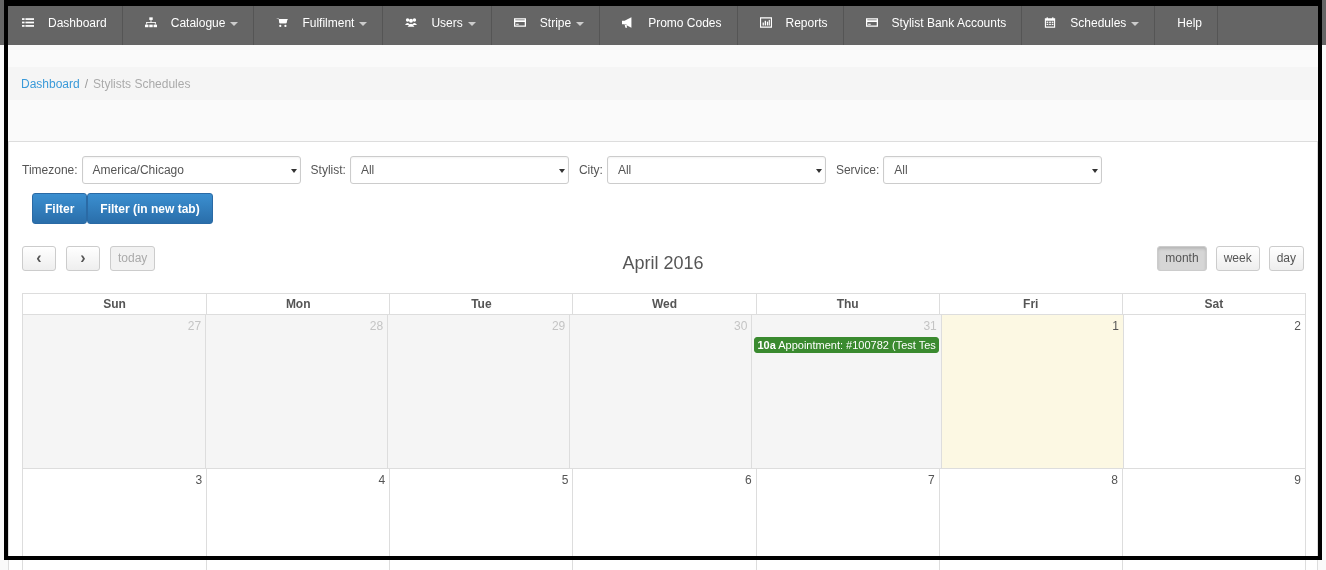 Image resolution: width=1326 pixels, height=570 pixels. I want to click on nav-menu-item: Fulfilment, so click(319, 22).